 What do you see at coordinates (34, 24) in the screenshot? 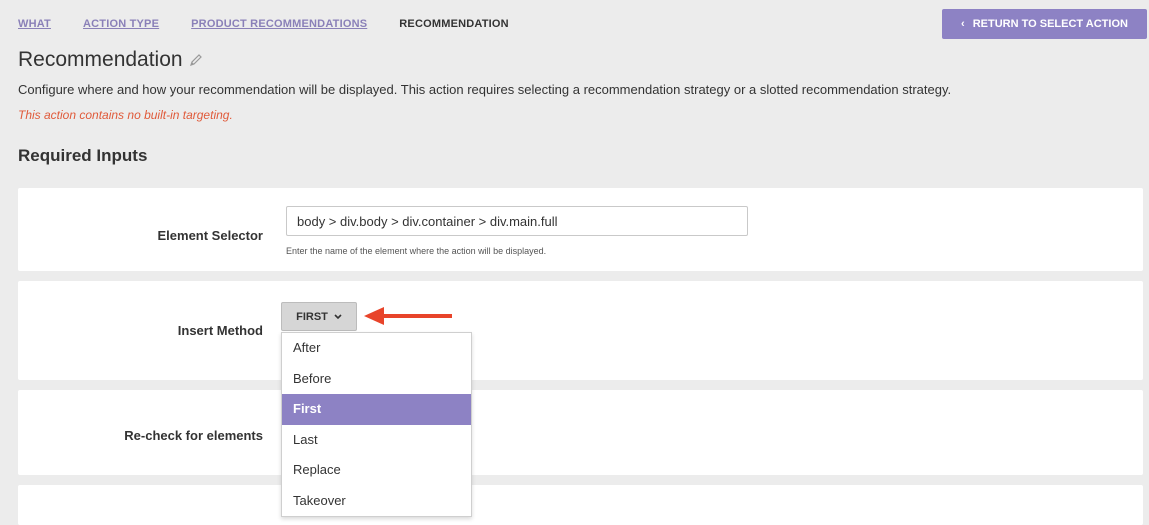
I see `breadcrumb-what: WHAT` at bounding box center [34, 24].